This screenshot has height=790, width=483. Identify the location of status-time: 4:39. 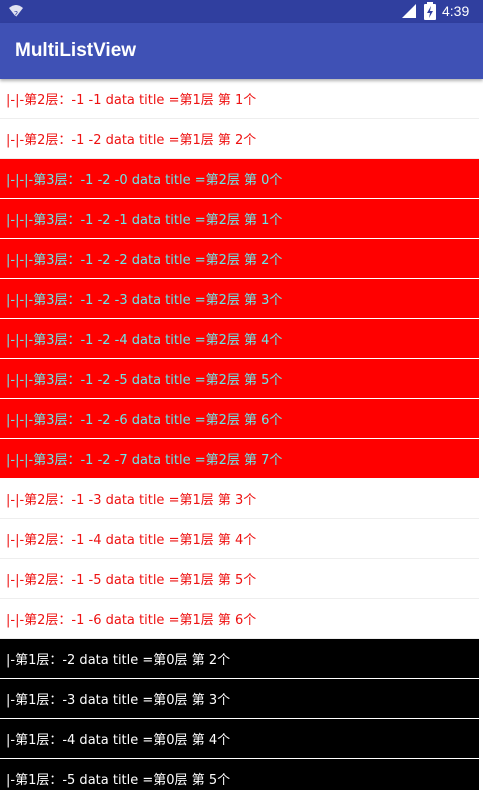
(456, 11).